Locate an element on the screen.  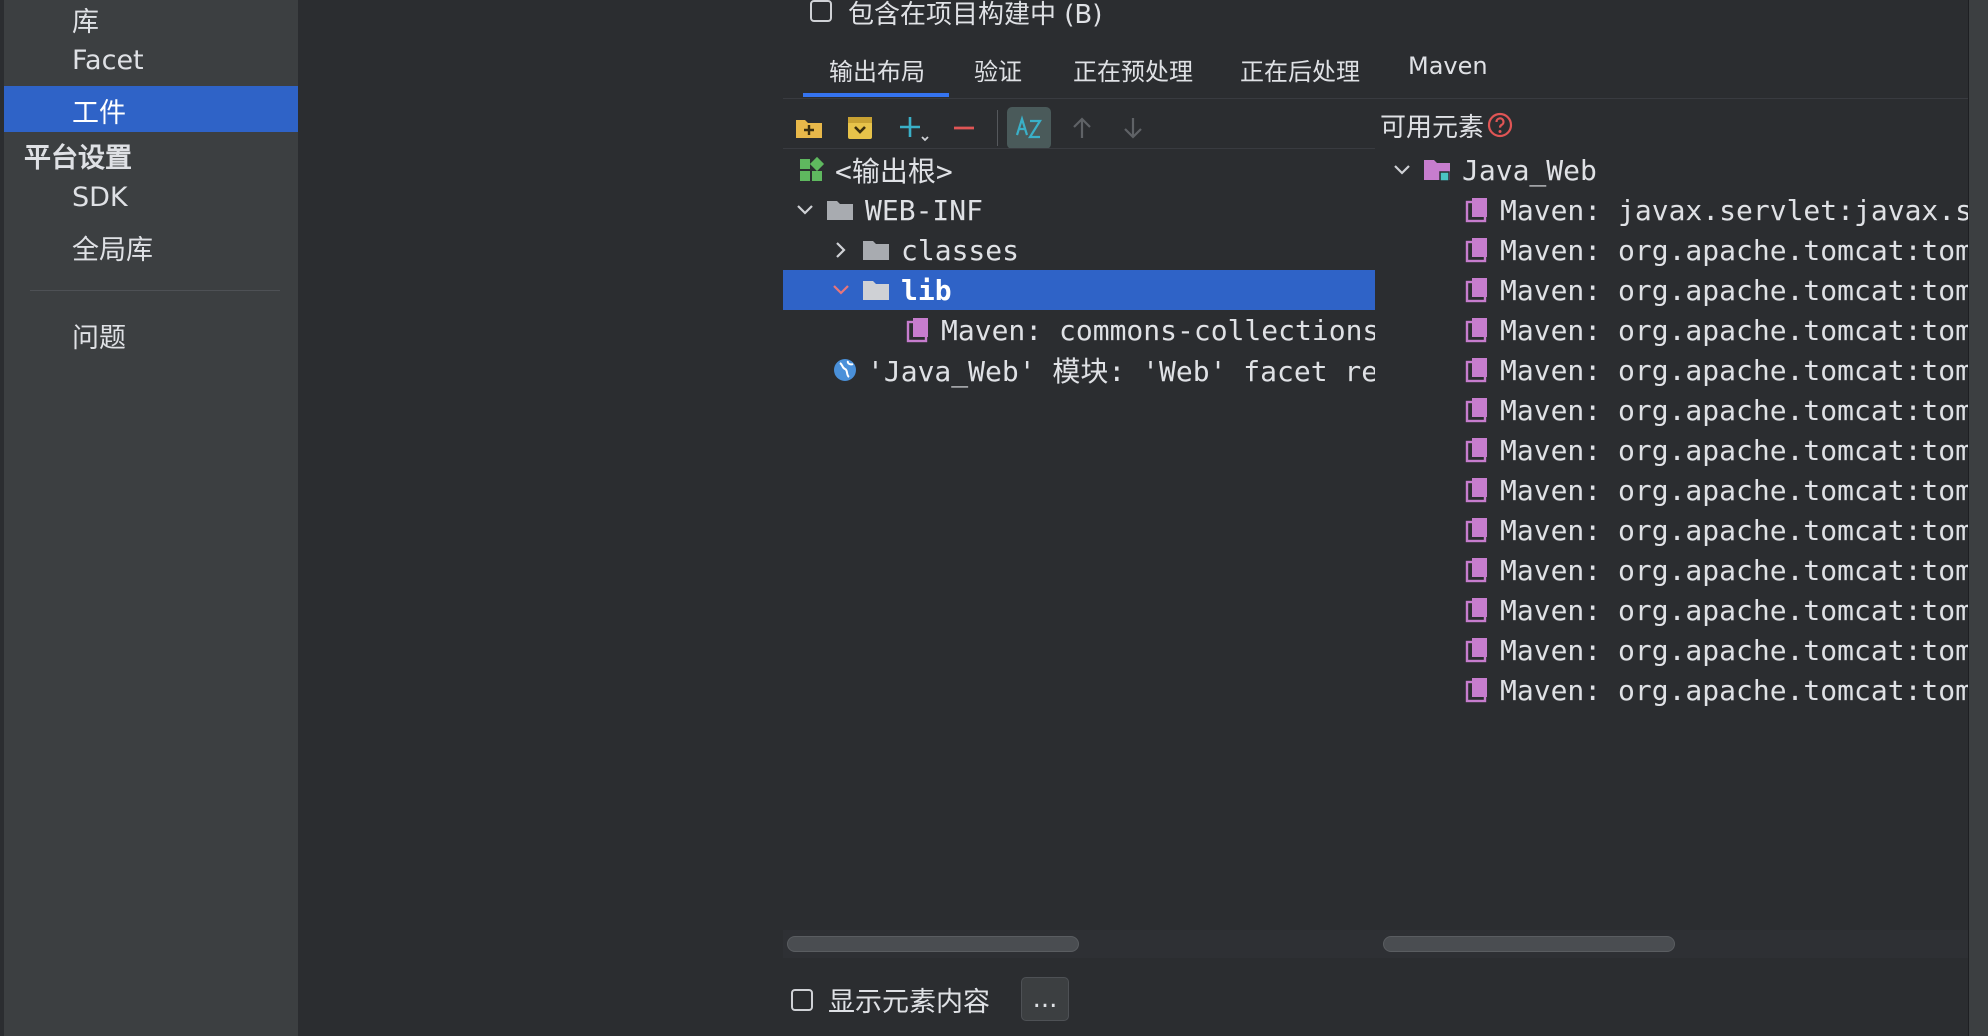
remove-button is located at coordinates (964, 128).